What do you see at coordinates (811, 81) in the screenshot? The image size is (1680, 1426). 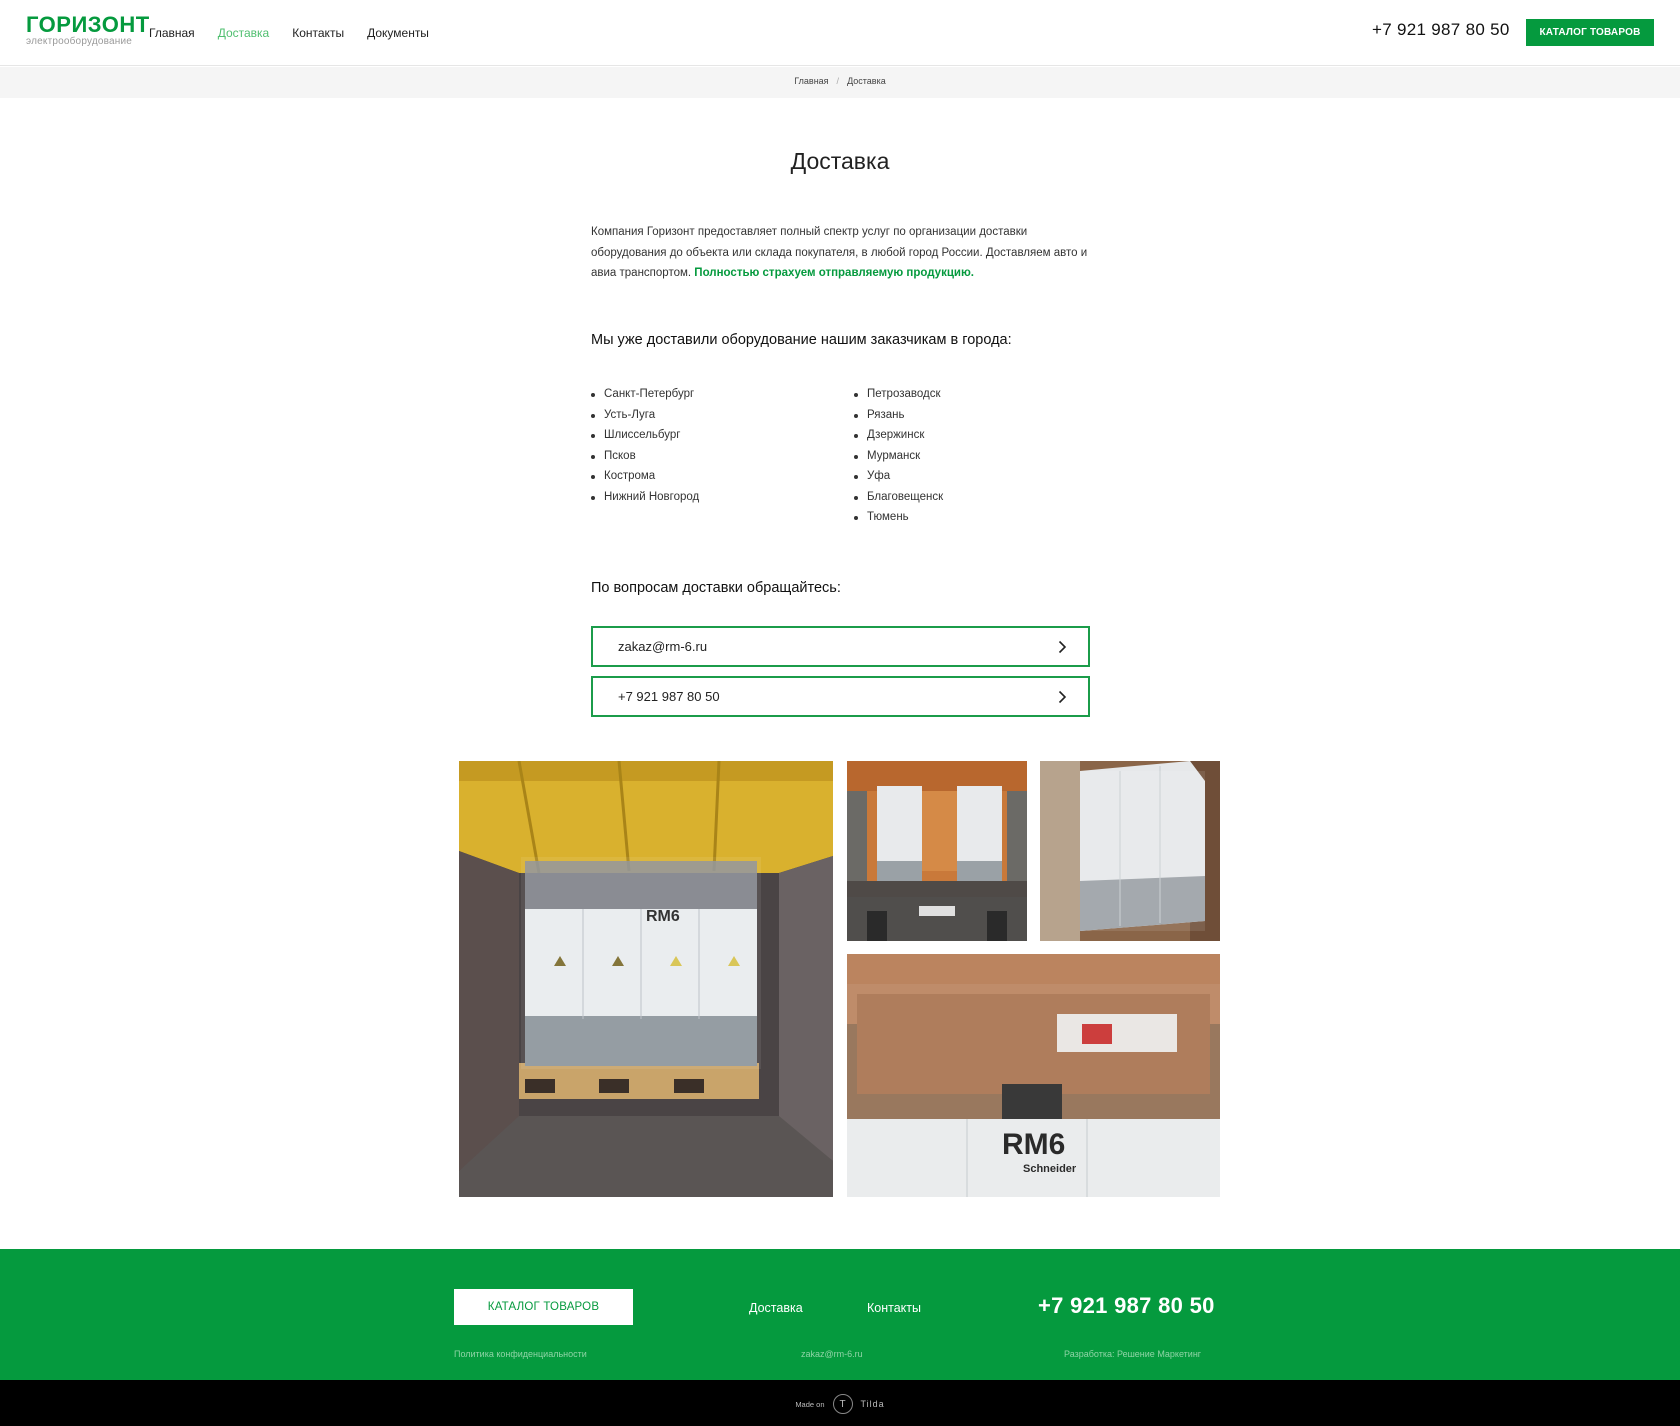 I see `breadcrumb-home: Главная` at bounding box center [811, 81].